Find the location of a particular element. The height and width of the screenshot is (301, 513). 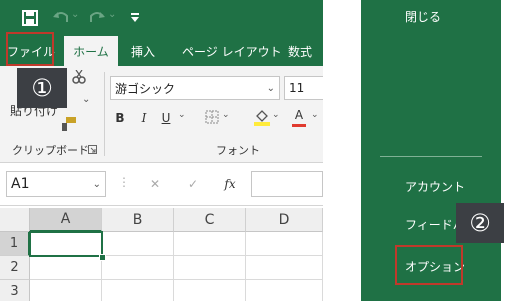

column-header-b: B is located at coordinates (138, 220).